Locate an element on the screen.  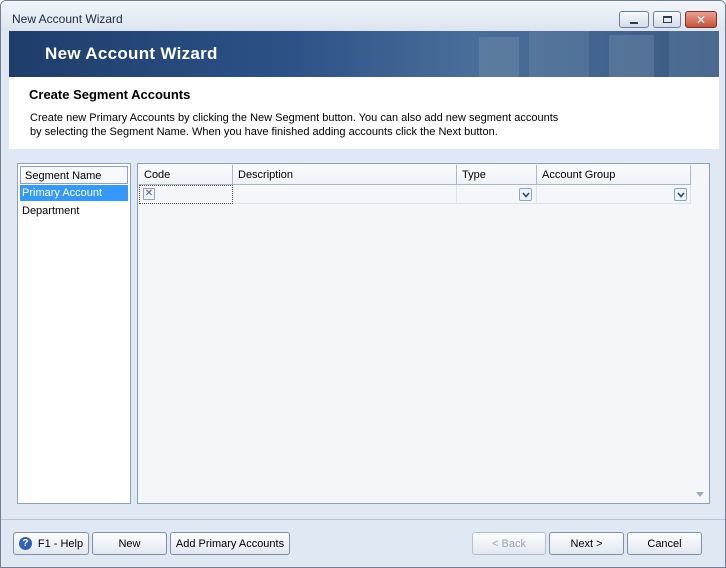
type-dropdown-button is located at coordinates (525, 194).